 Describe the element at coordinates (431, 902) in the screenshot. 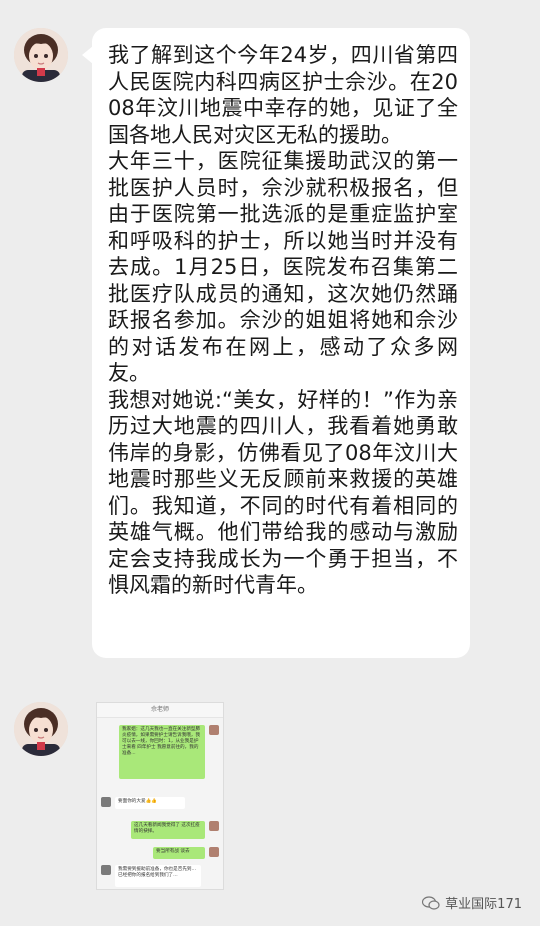

I see `wechat-logo-icon` at that location.